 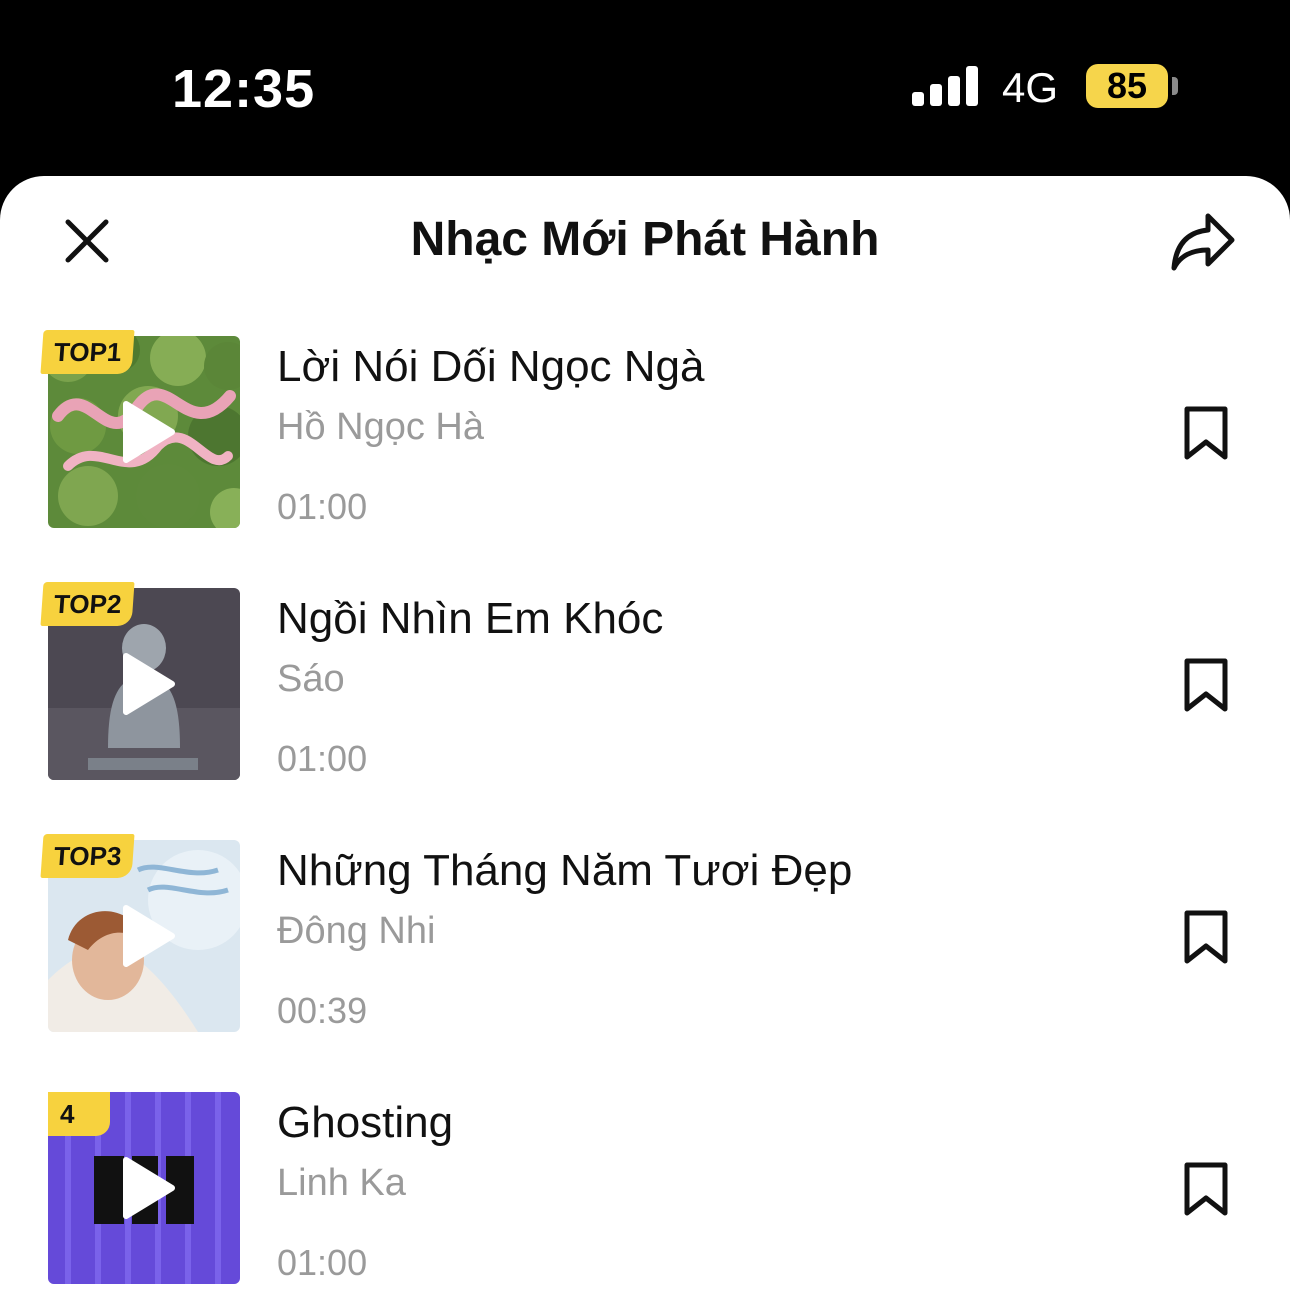 What do you see at coordinates (565, 870) in the screenshot?
I see `song-title: Những Tháng Năm Tươi Đẹp` at bounding box center [565, 870].